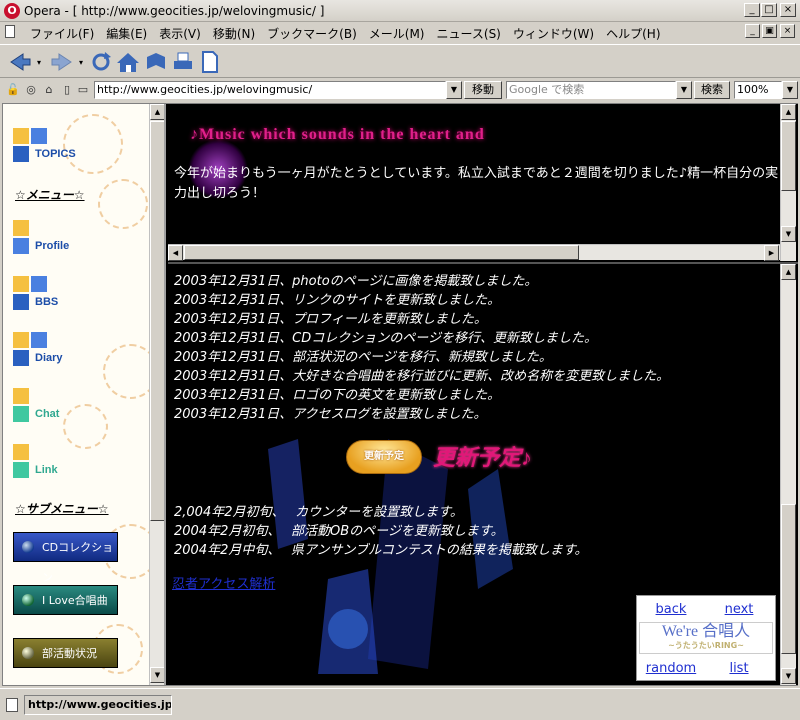  Describe the element at coordinates (739, 668) in the screenshot. I see `ring-list-link: list` at that location.